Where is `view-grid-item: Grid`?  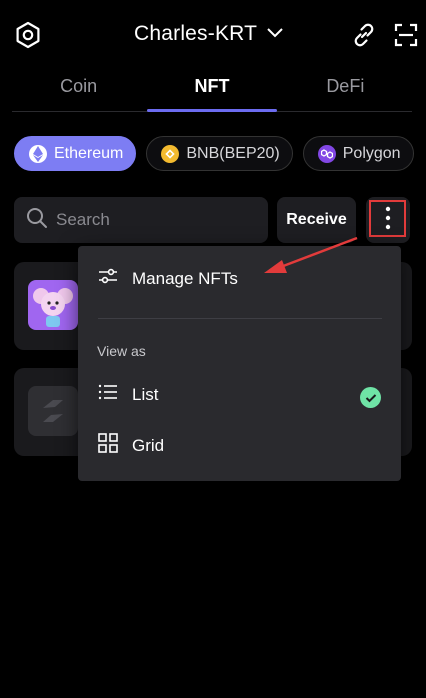
view-grid-item: Grid is located at coordinates (131, 445).